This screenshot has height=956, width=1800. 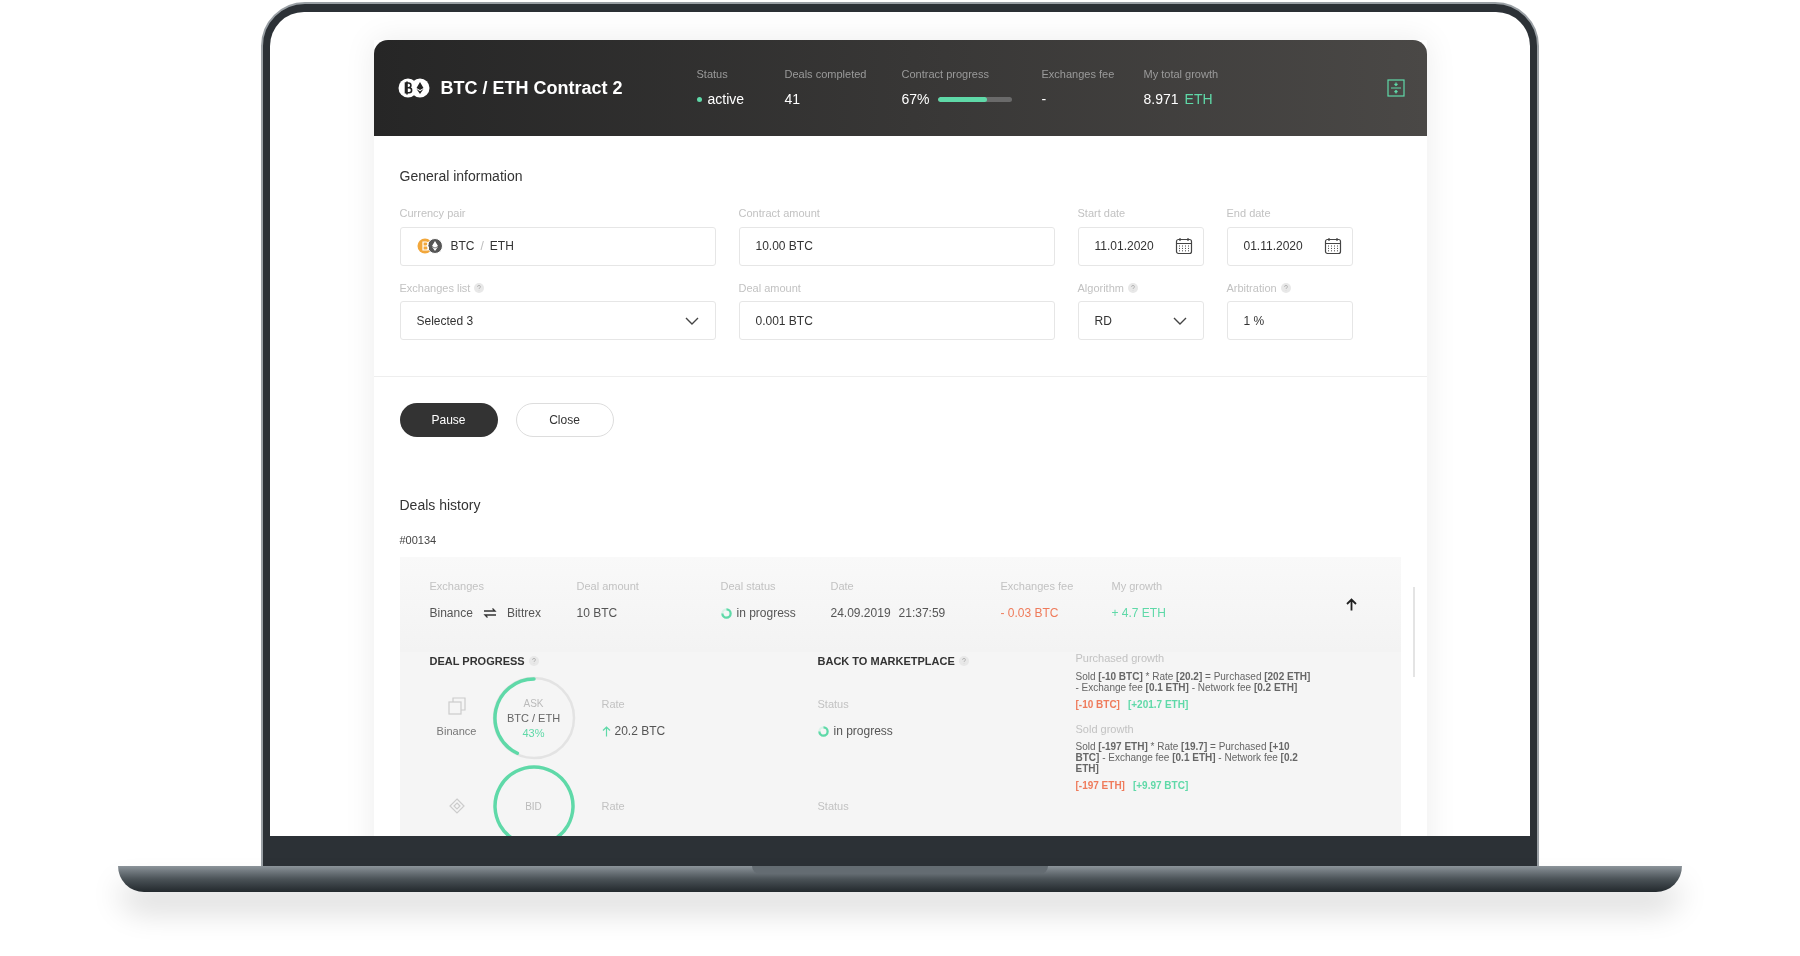 What do you see at coordinates (1140, 320) in the screenshot?
I see `select-field: RD` at bounding box center [1140, 320].